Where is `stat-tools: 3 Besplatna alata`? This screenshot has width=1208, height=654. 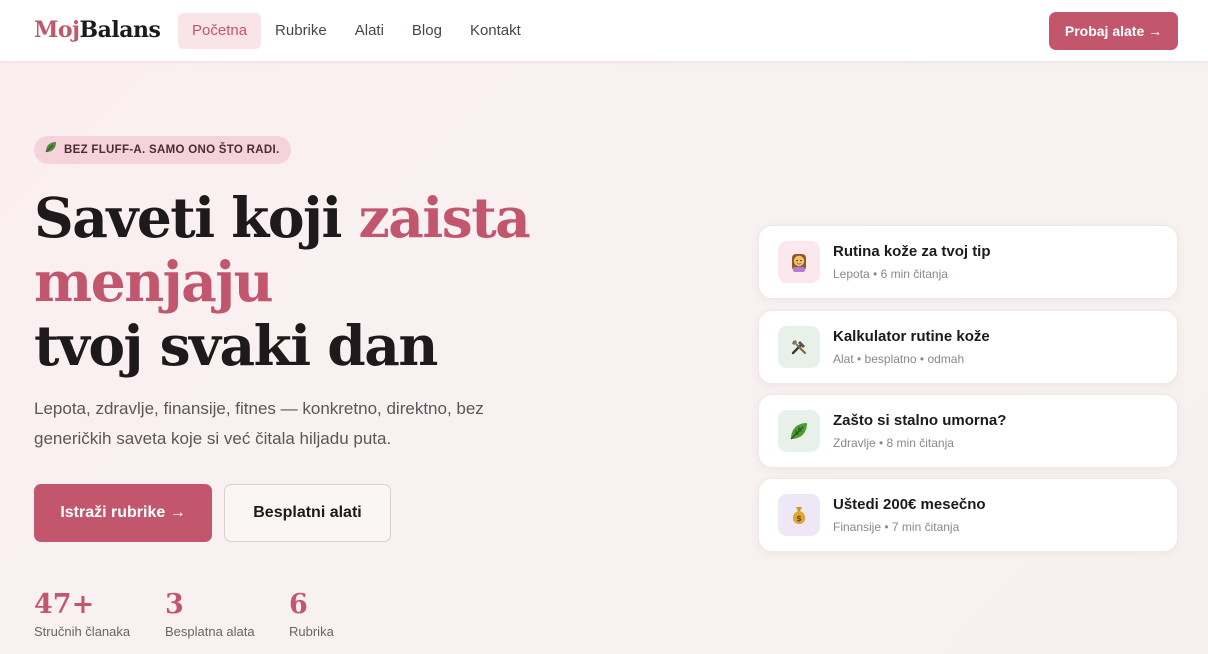
stat-tools: 3 Besplatna alata is located at coordinates (210, 613).